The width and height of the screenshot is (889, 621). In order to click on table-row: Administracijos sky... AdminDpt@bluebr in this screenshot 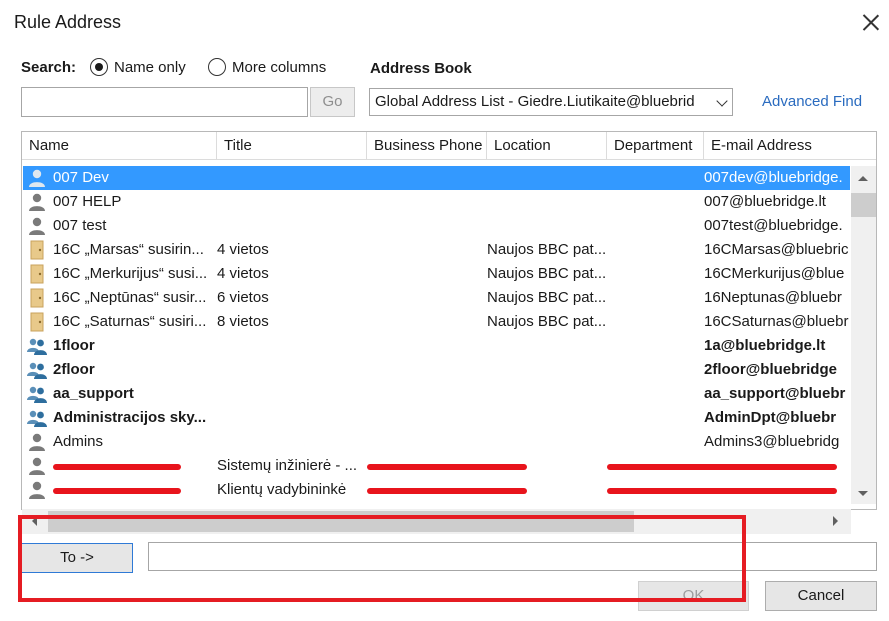, I will do `click(436, 418)`.